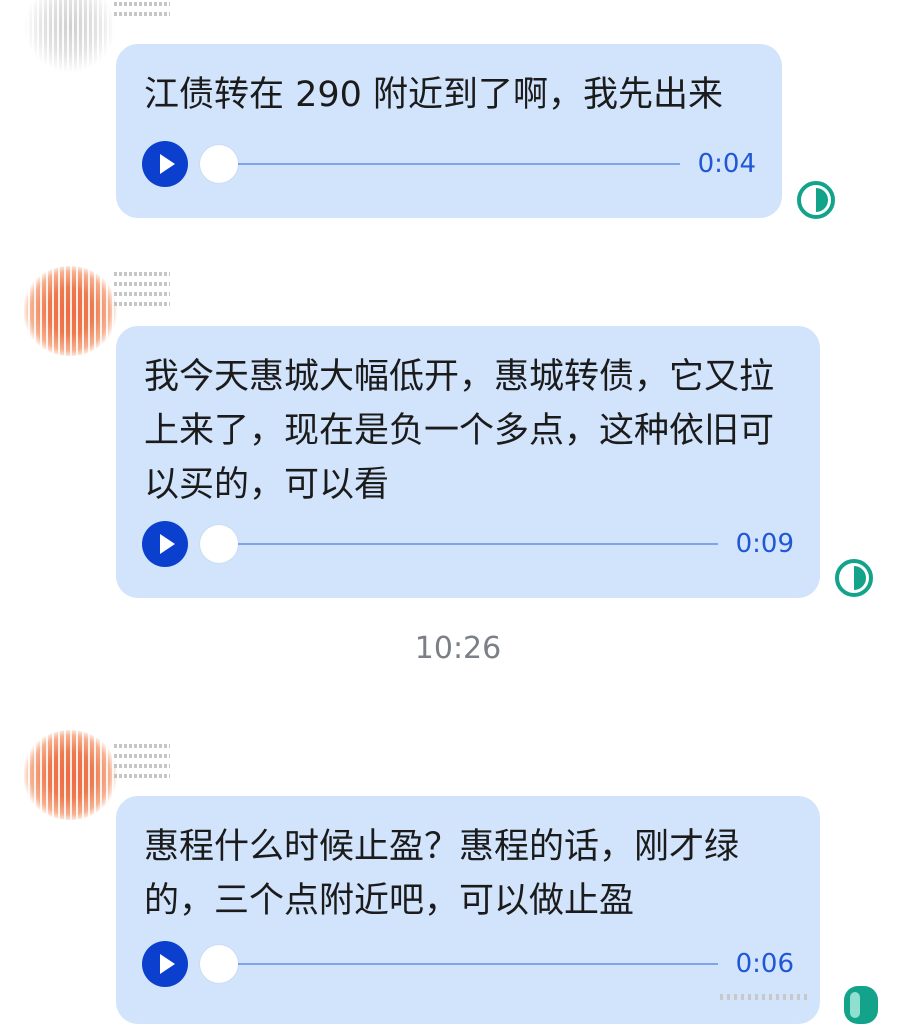  What do you see at coordinates (726, 164) in the screenshot?
I see `audio-duration: 0:04` at bounding box center [726, 164].